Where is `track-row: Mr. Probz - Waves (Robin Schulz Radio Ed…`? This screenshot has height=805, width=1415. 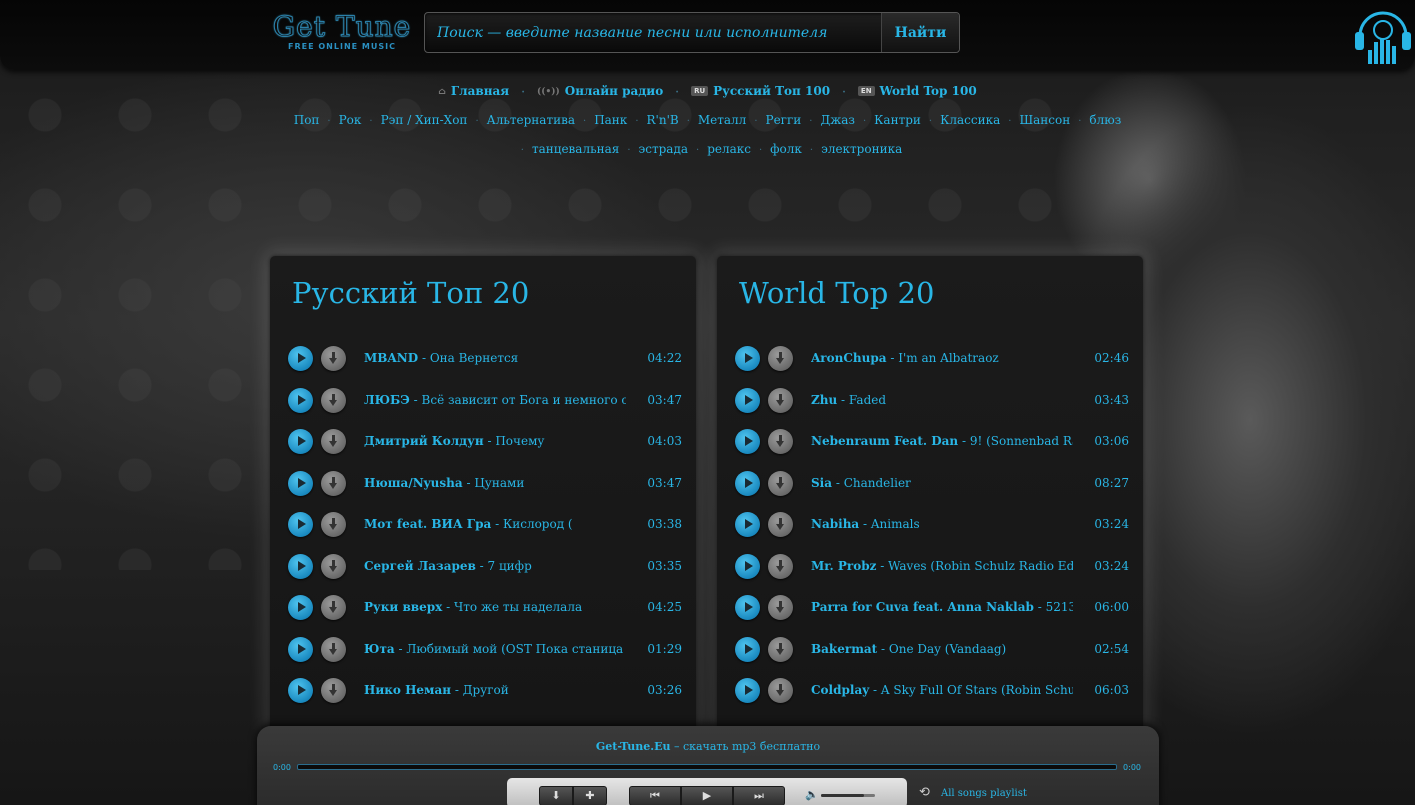
track-row: Mr. Probz - Waves (Robin Schulz Radio Ed… is located at coordinates (933, 566).